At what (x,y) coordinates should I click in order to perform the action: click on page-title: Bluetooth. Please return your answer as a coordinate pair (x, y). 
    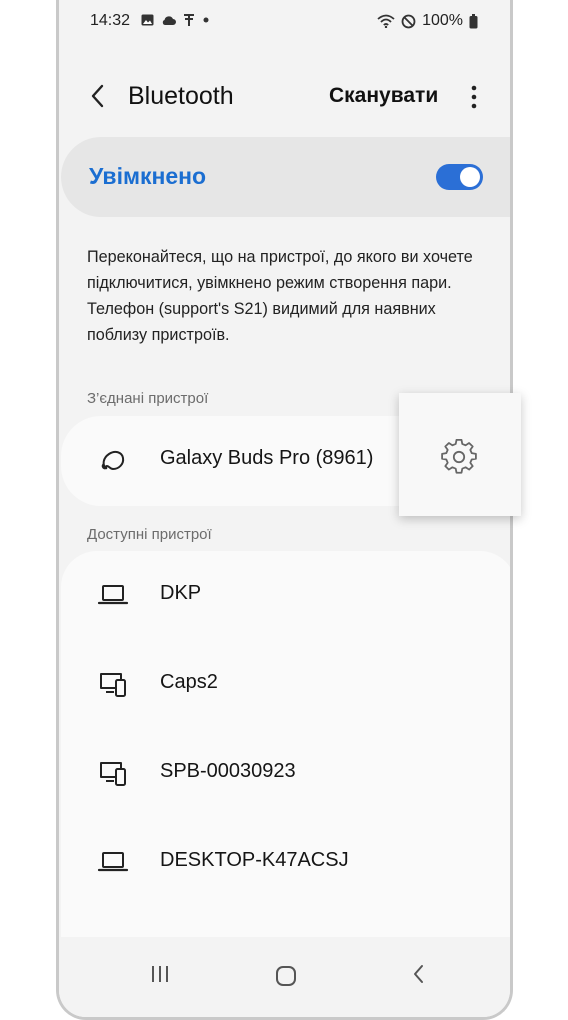
    Looking at the image, I should click on (181, 96).